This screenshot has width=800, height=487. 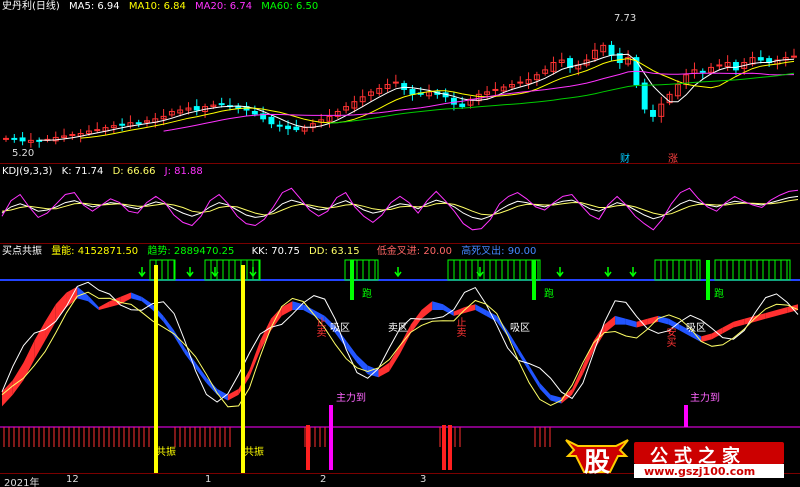 I want to click on kdj-d-line, so click(x=400, y=207).